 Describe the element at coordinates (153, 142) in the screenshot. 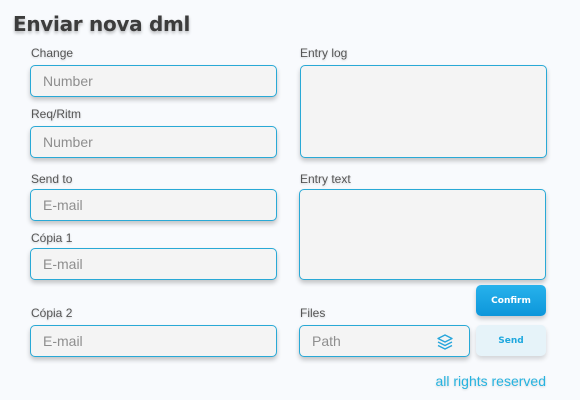

I see `req-ritm-input` at that location.